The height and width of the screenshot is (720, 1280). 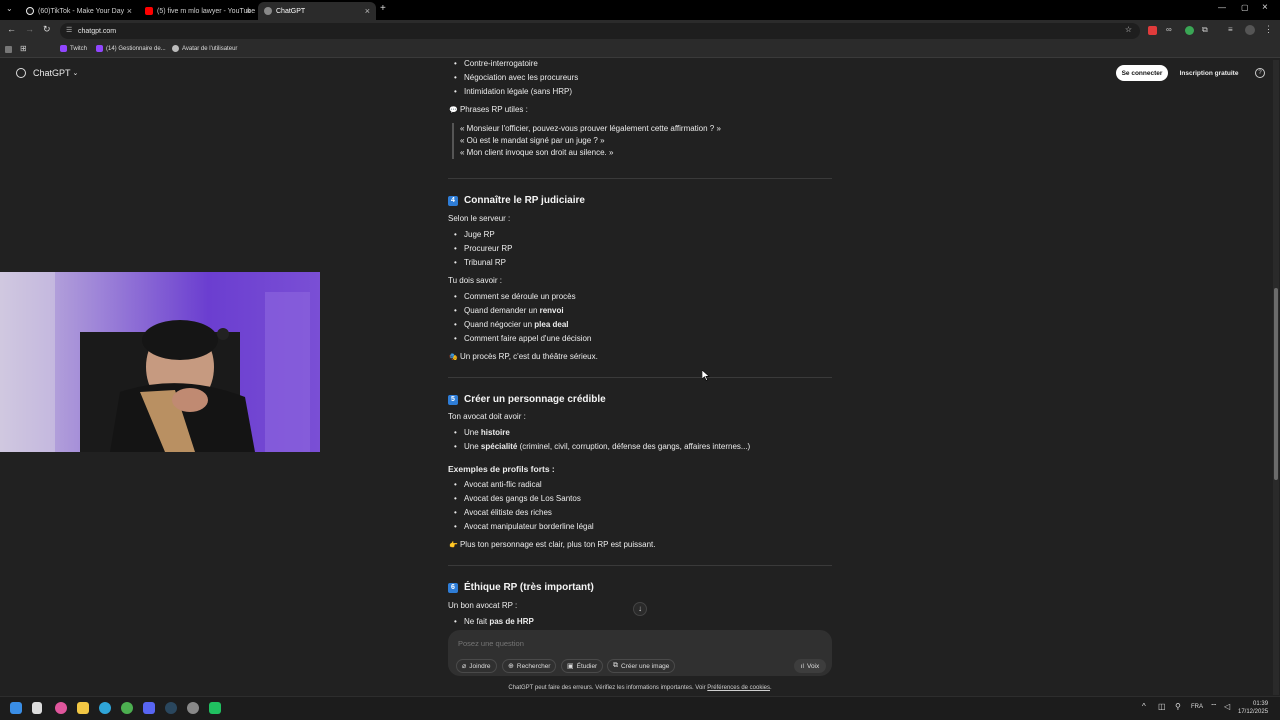 What do you see at coordinates (496, 63) in the screenshot?
I see `list-item: Contre-interrogatoire` at bounding box center [496, 63].